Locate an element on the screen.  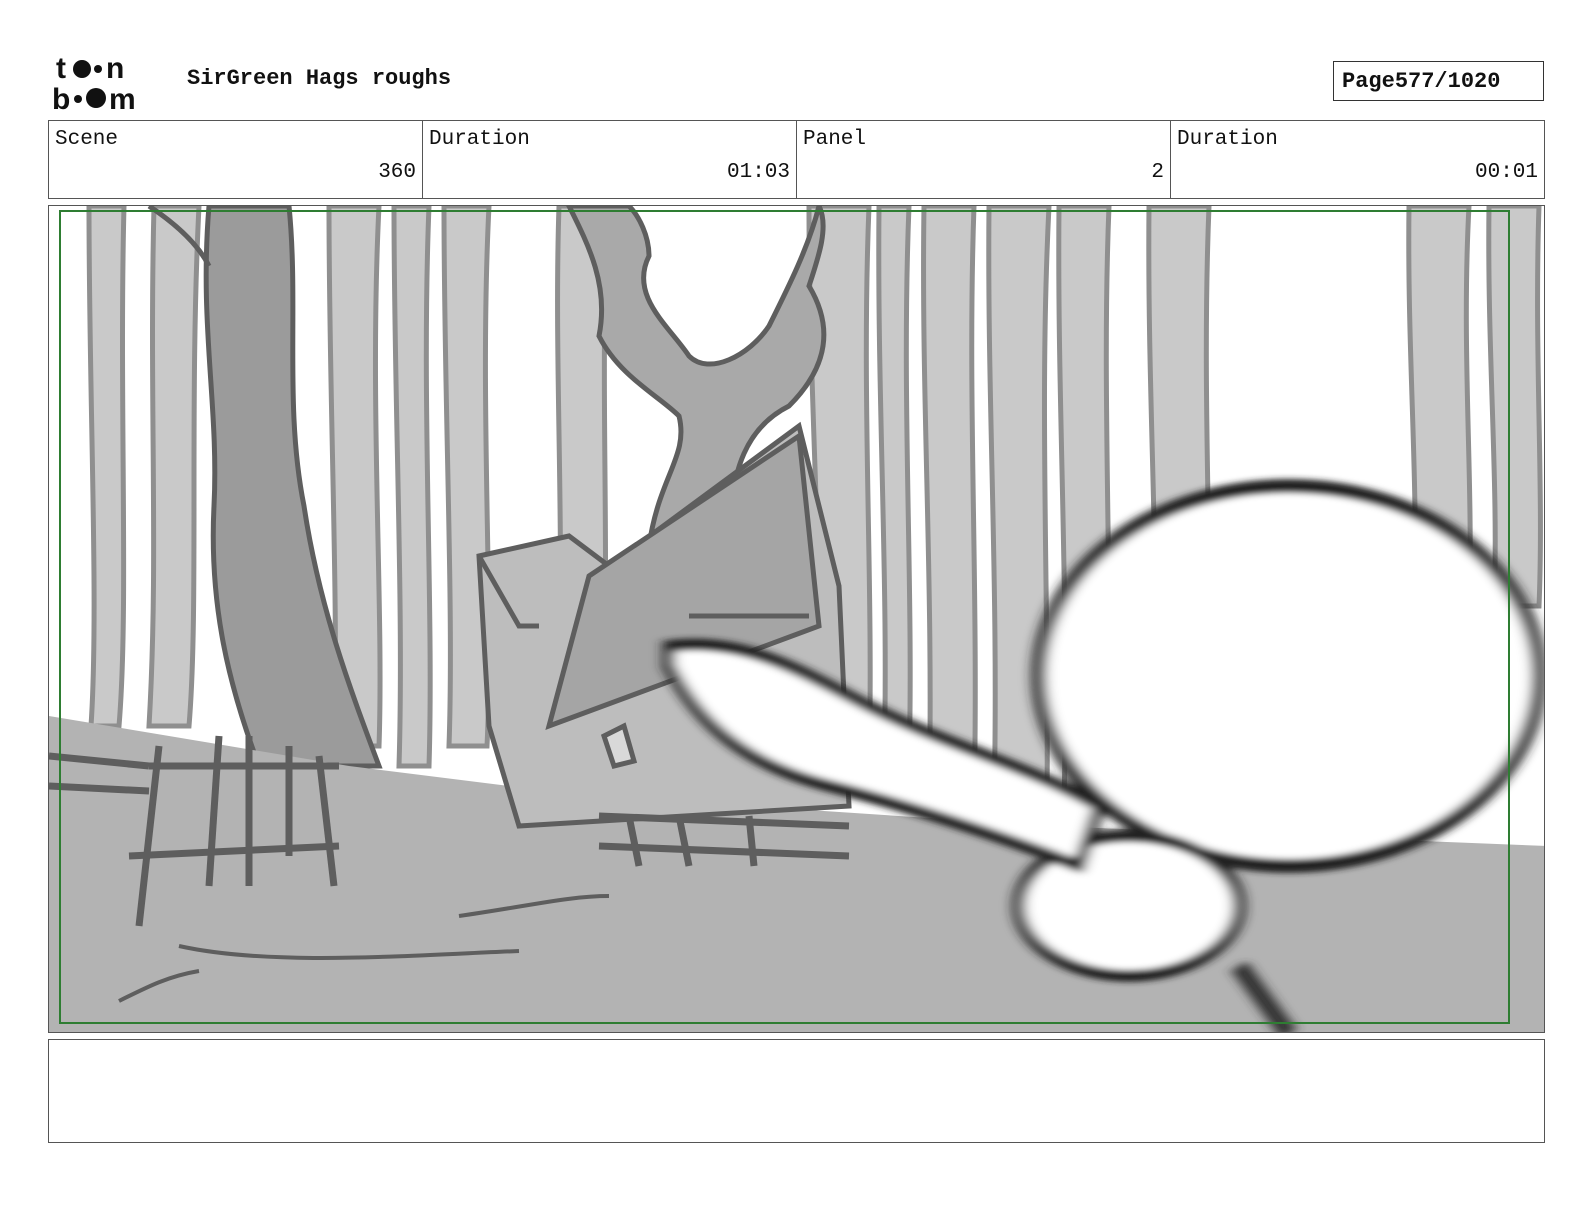
page-number: 577/1020 is located at coordinates (1447, 81).